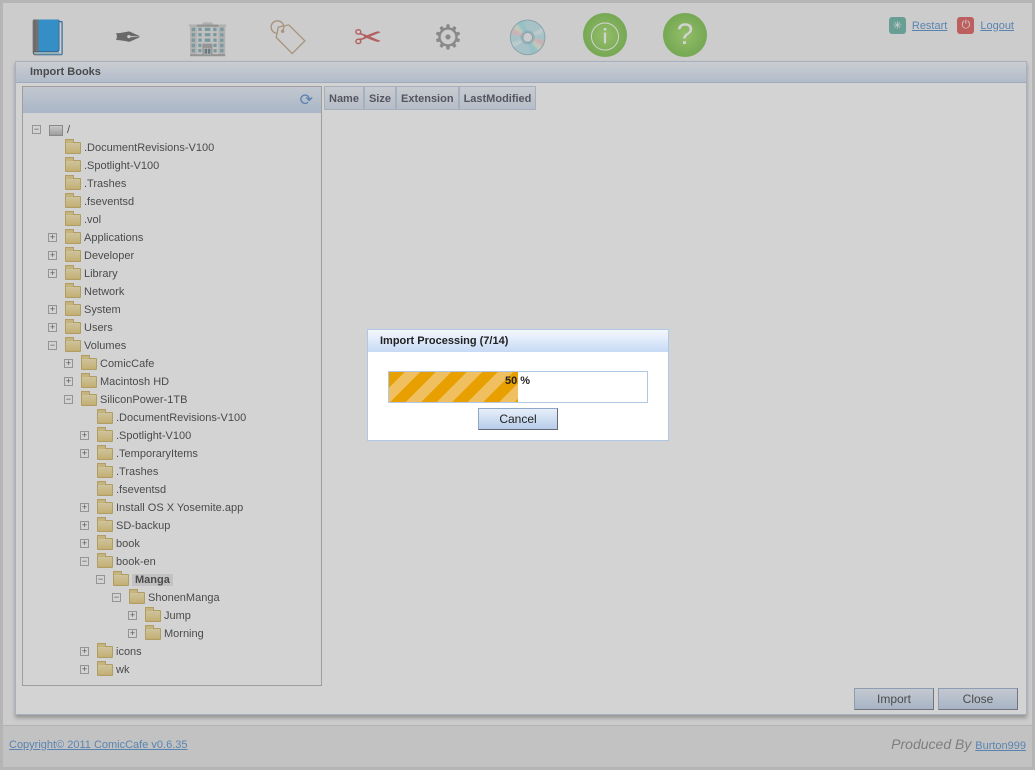  Describe the element at coordinates (453, 387) in the screenshot. I see `progress-fill` at that location.